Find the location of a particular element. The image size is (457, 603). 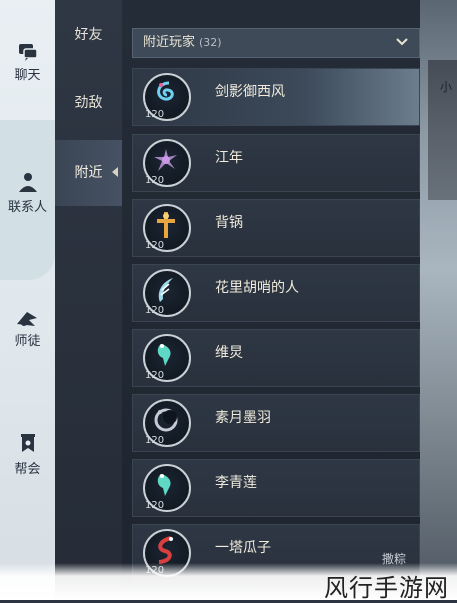

tab-label: 劲敌 is located at coordinates (88, 103).